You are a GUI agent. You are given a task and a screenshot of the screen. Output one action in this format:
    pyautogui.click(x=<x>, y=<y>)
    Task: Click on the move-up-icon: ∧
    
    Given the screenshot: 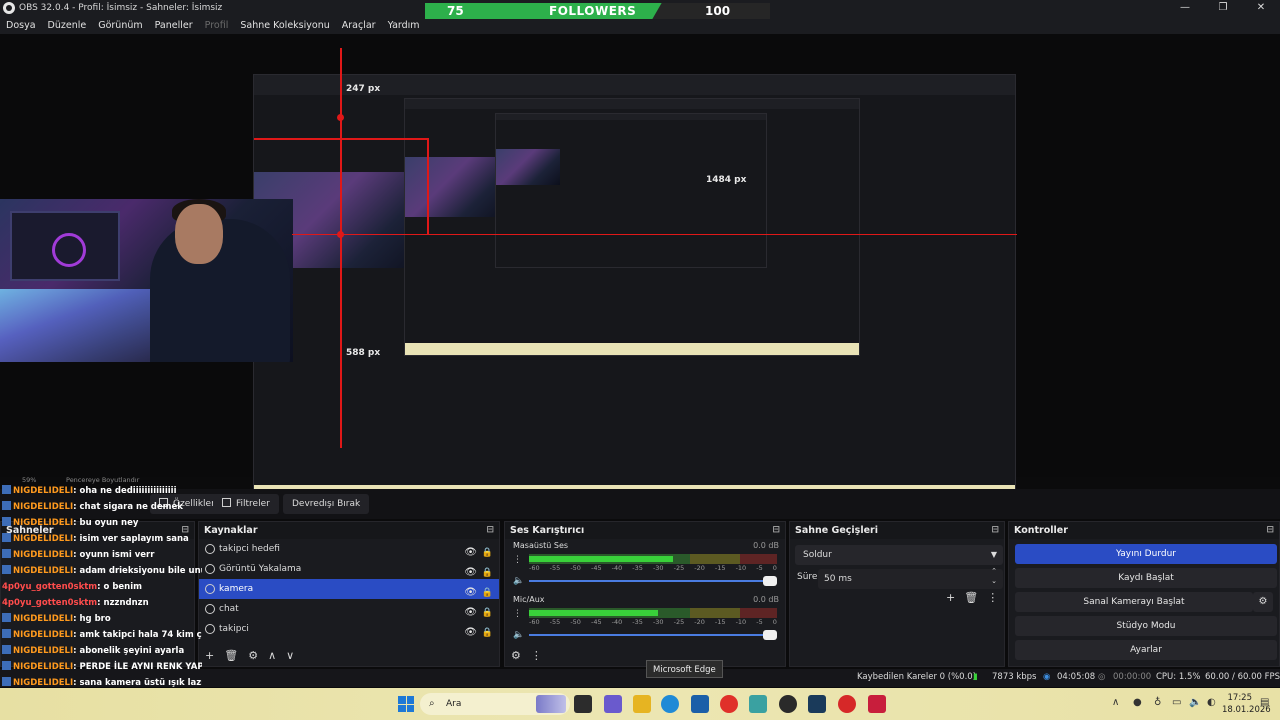 What is the action you would take?
    pyautogui.click(x=272, y=655)
    